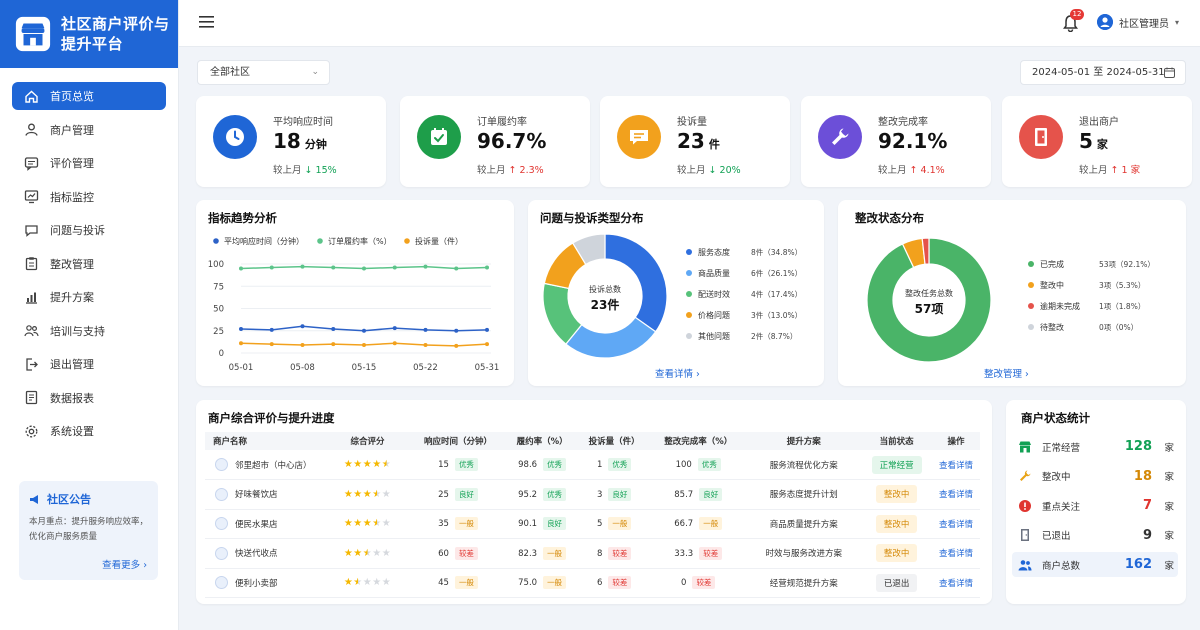 The width and height of the screenshot is (1200, 630). What do you see at coordinates (256, 583) in the screenshot?
I see `merchant-name: 便利小卖部` at bounding box center [256, 583].